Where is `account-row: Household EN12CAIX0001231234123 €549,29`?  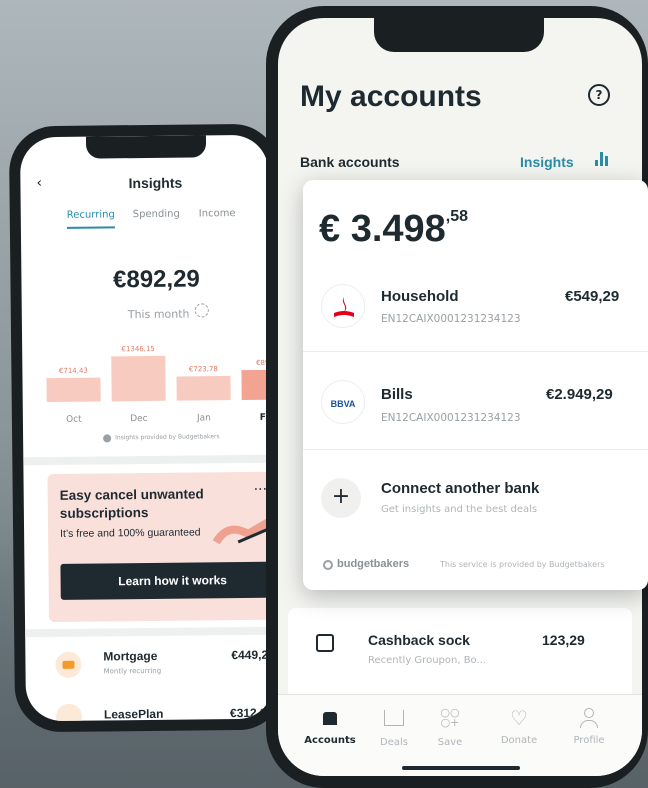
account-row: Household EN12CAIX0001231234123 €549,29 is located at coordinates (475, 309).